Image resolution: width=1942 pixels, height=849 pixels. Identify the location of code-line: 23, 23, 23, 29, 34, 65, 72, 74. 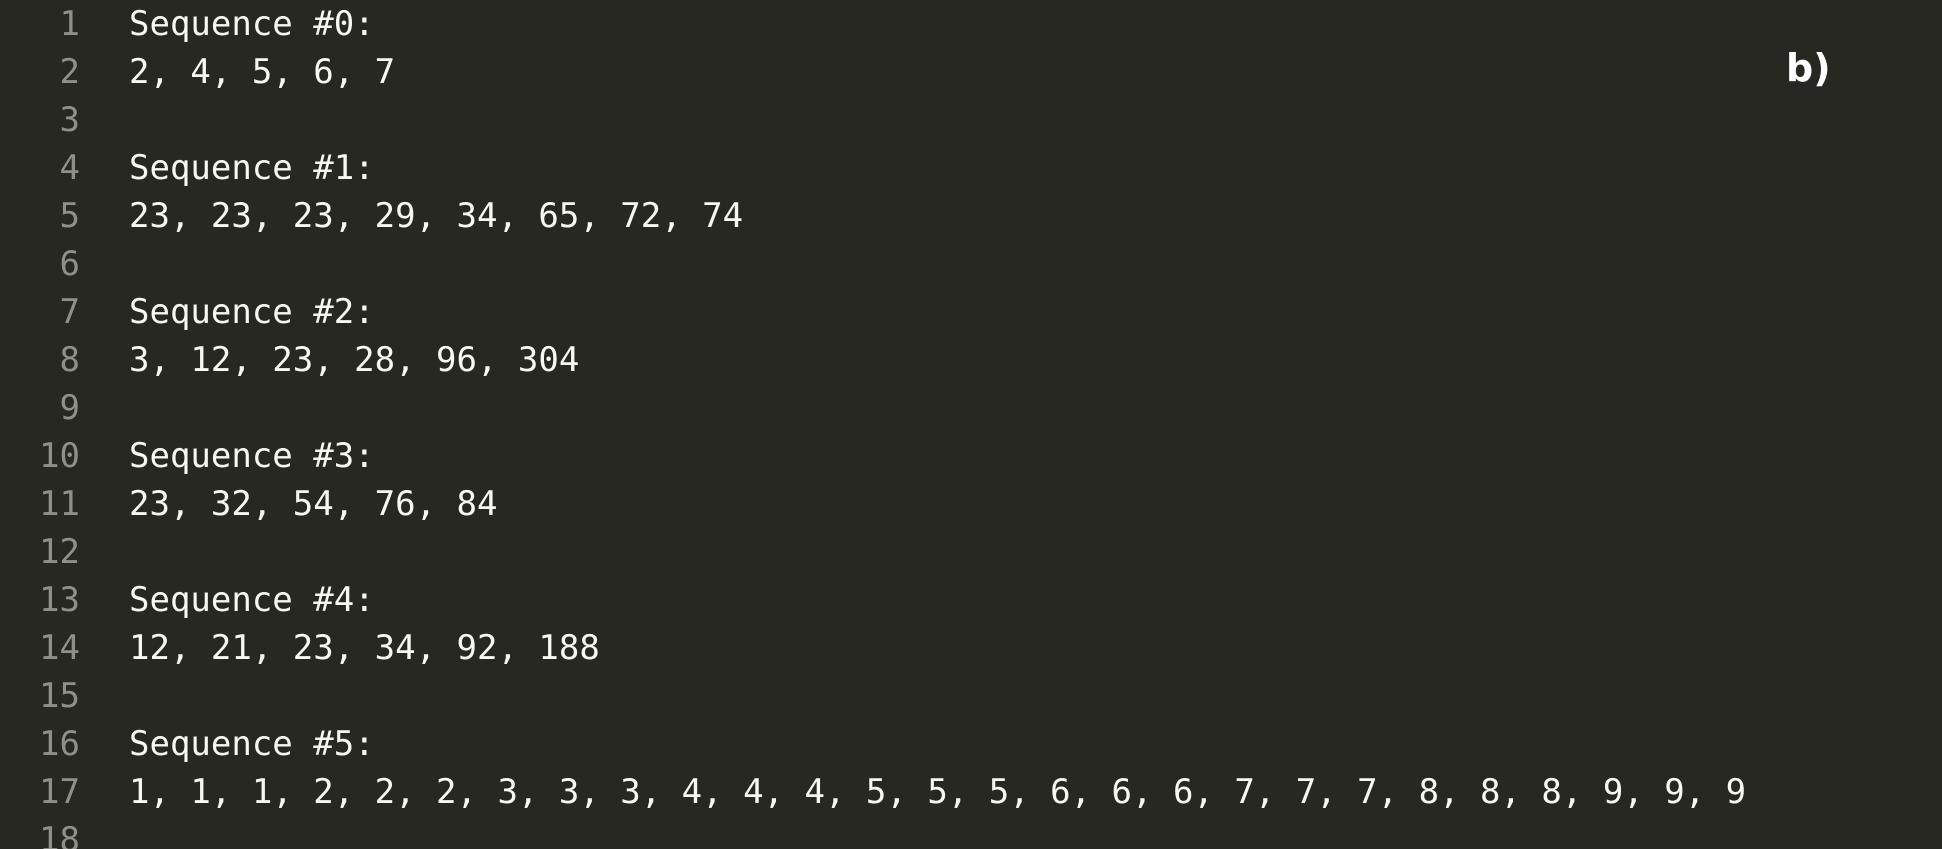
(436, 216).